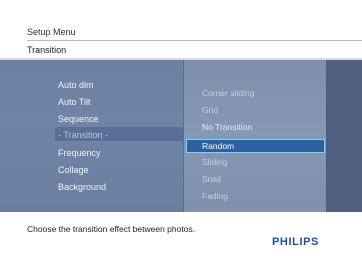 The height and width of the screenshot is (273, 362). I want to click on menu-subtitle: Transition, so click(47, 50).